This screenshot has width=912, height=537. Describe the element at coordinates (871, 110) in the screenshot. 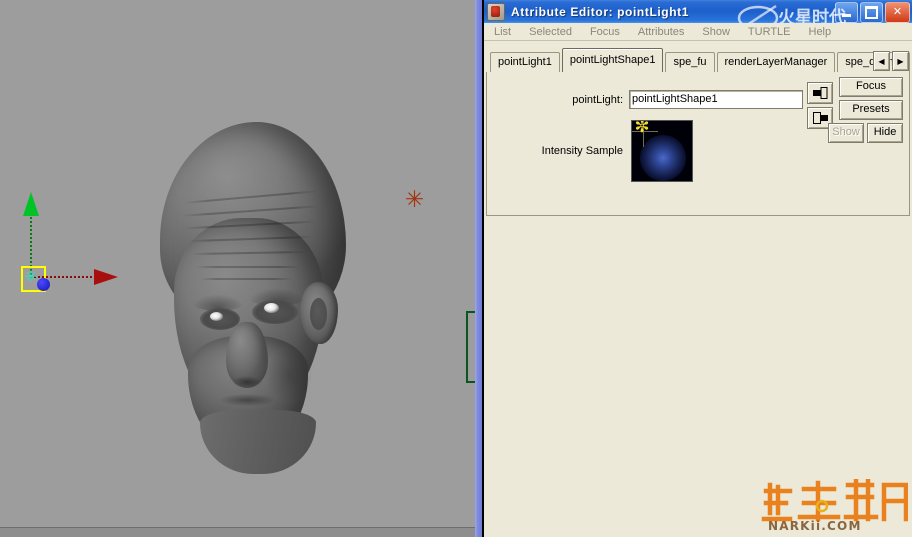

I see `presets-button: Presets` at that location.